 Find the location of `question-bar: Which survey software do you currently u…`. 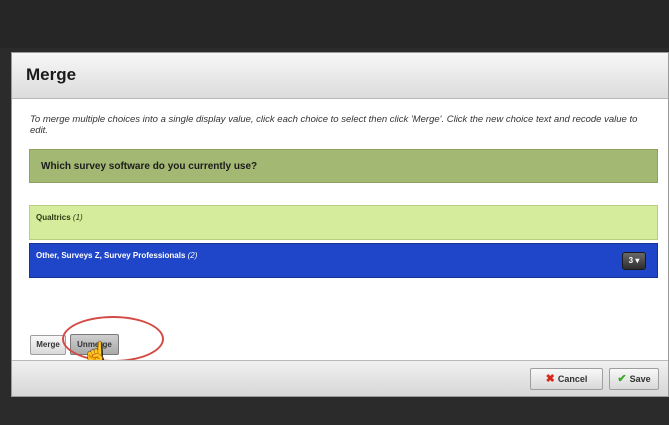

question-bar: Which survey software do you currently u… is located at coordinates (343, 166).